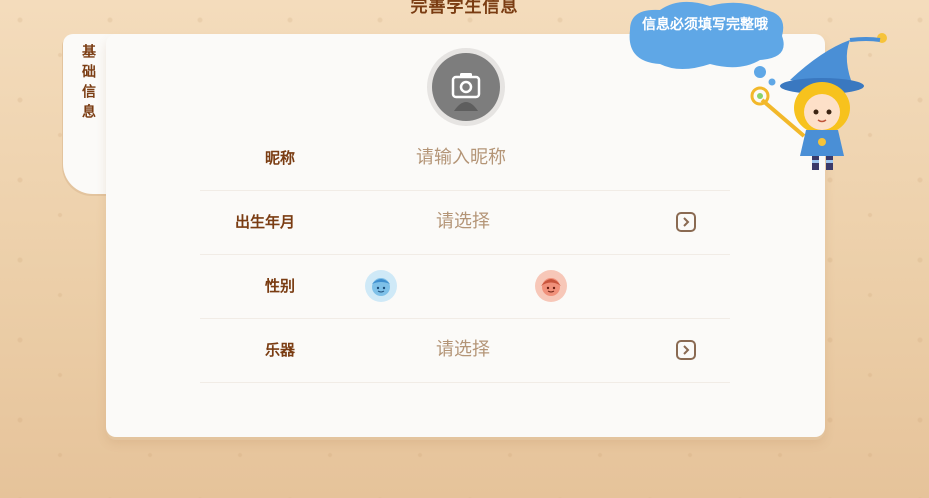 The image size is (929, 498). I want to click on nickname-row: 昵称 请输入昵称, so click(465, 158).